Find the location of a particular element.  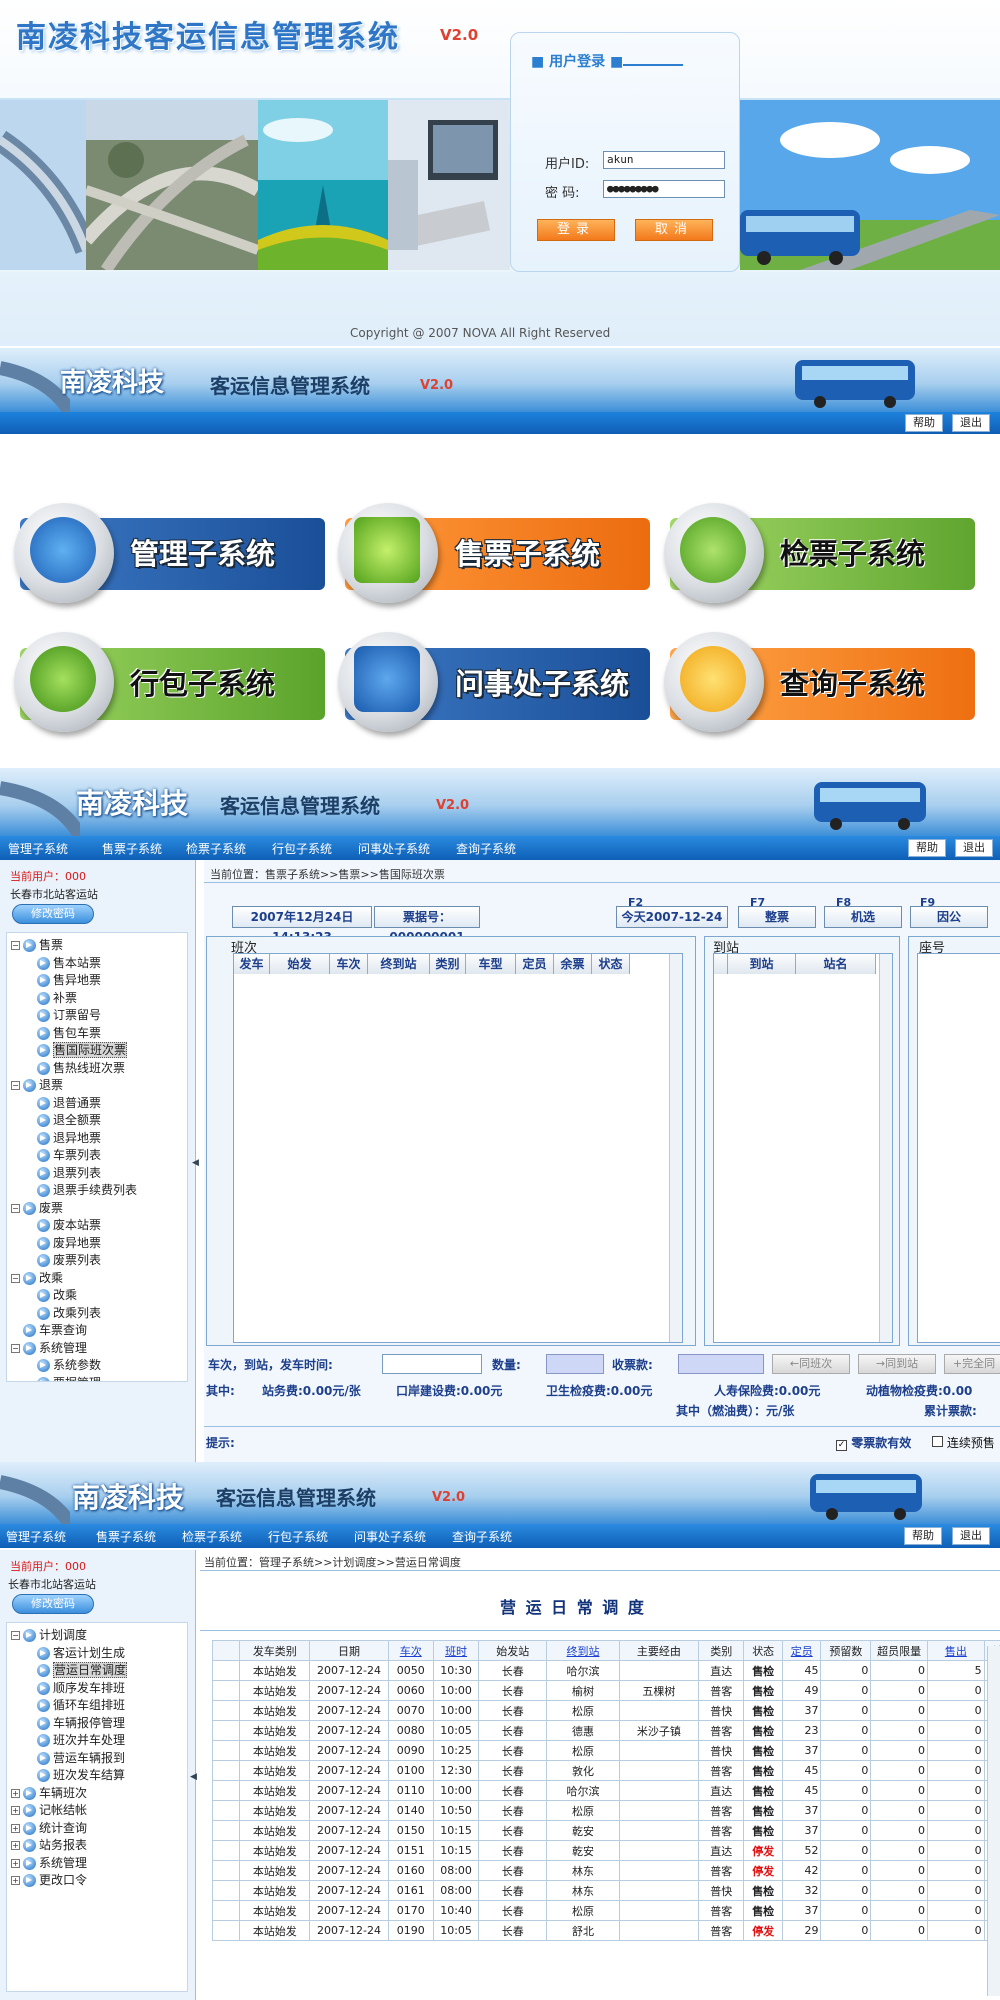

tree-leaf-item: 废票列表 is located at coordinates (69, 1260).